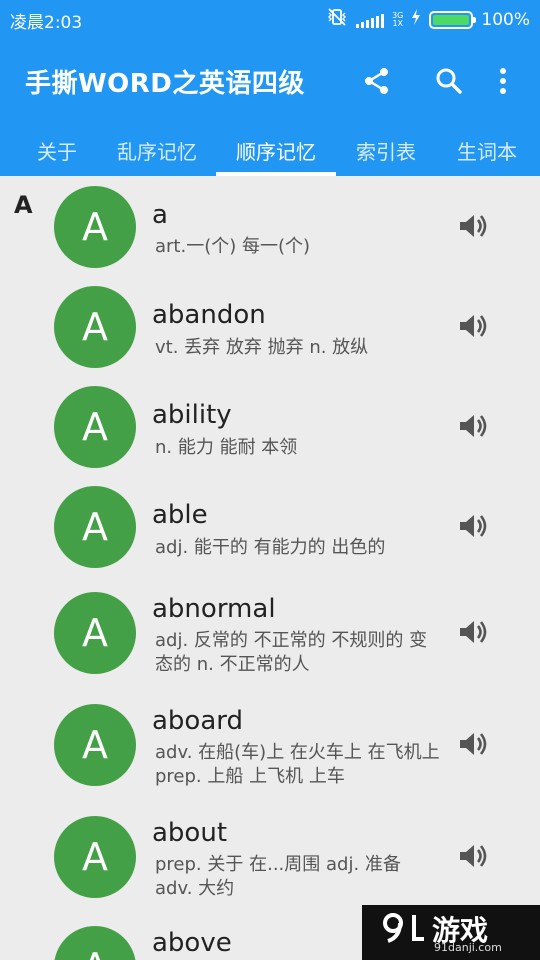 Image resolution: width=540 pixels, height=960 pixels. What do you see at coordinates (233, 246) in the screenshot?
I see `word-meaning: art.一(个) 每一(个)` at bounding box center [233, 246].